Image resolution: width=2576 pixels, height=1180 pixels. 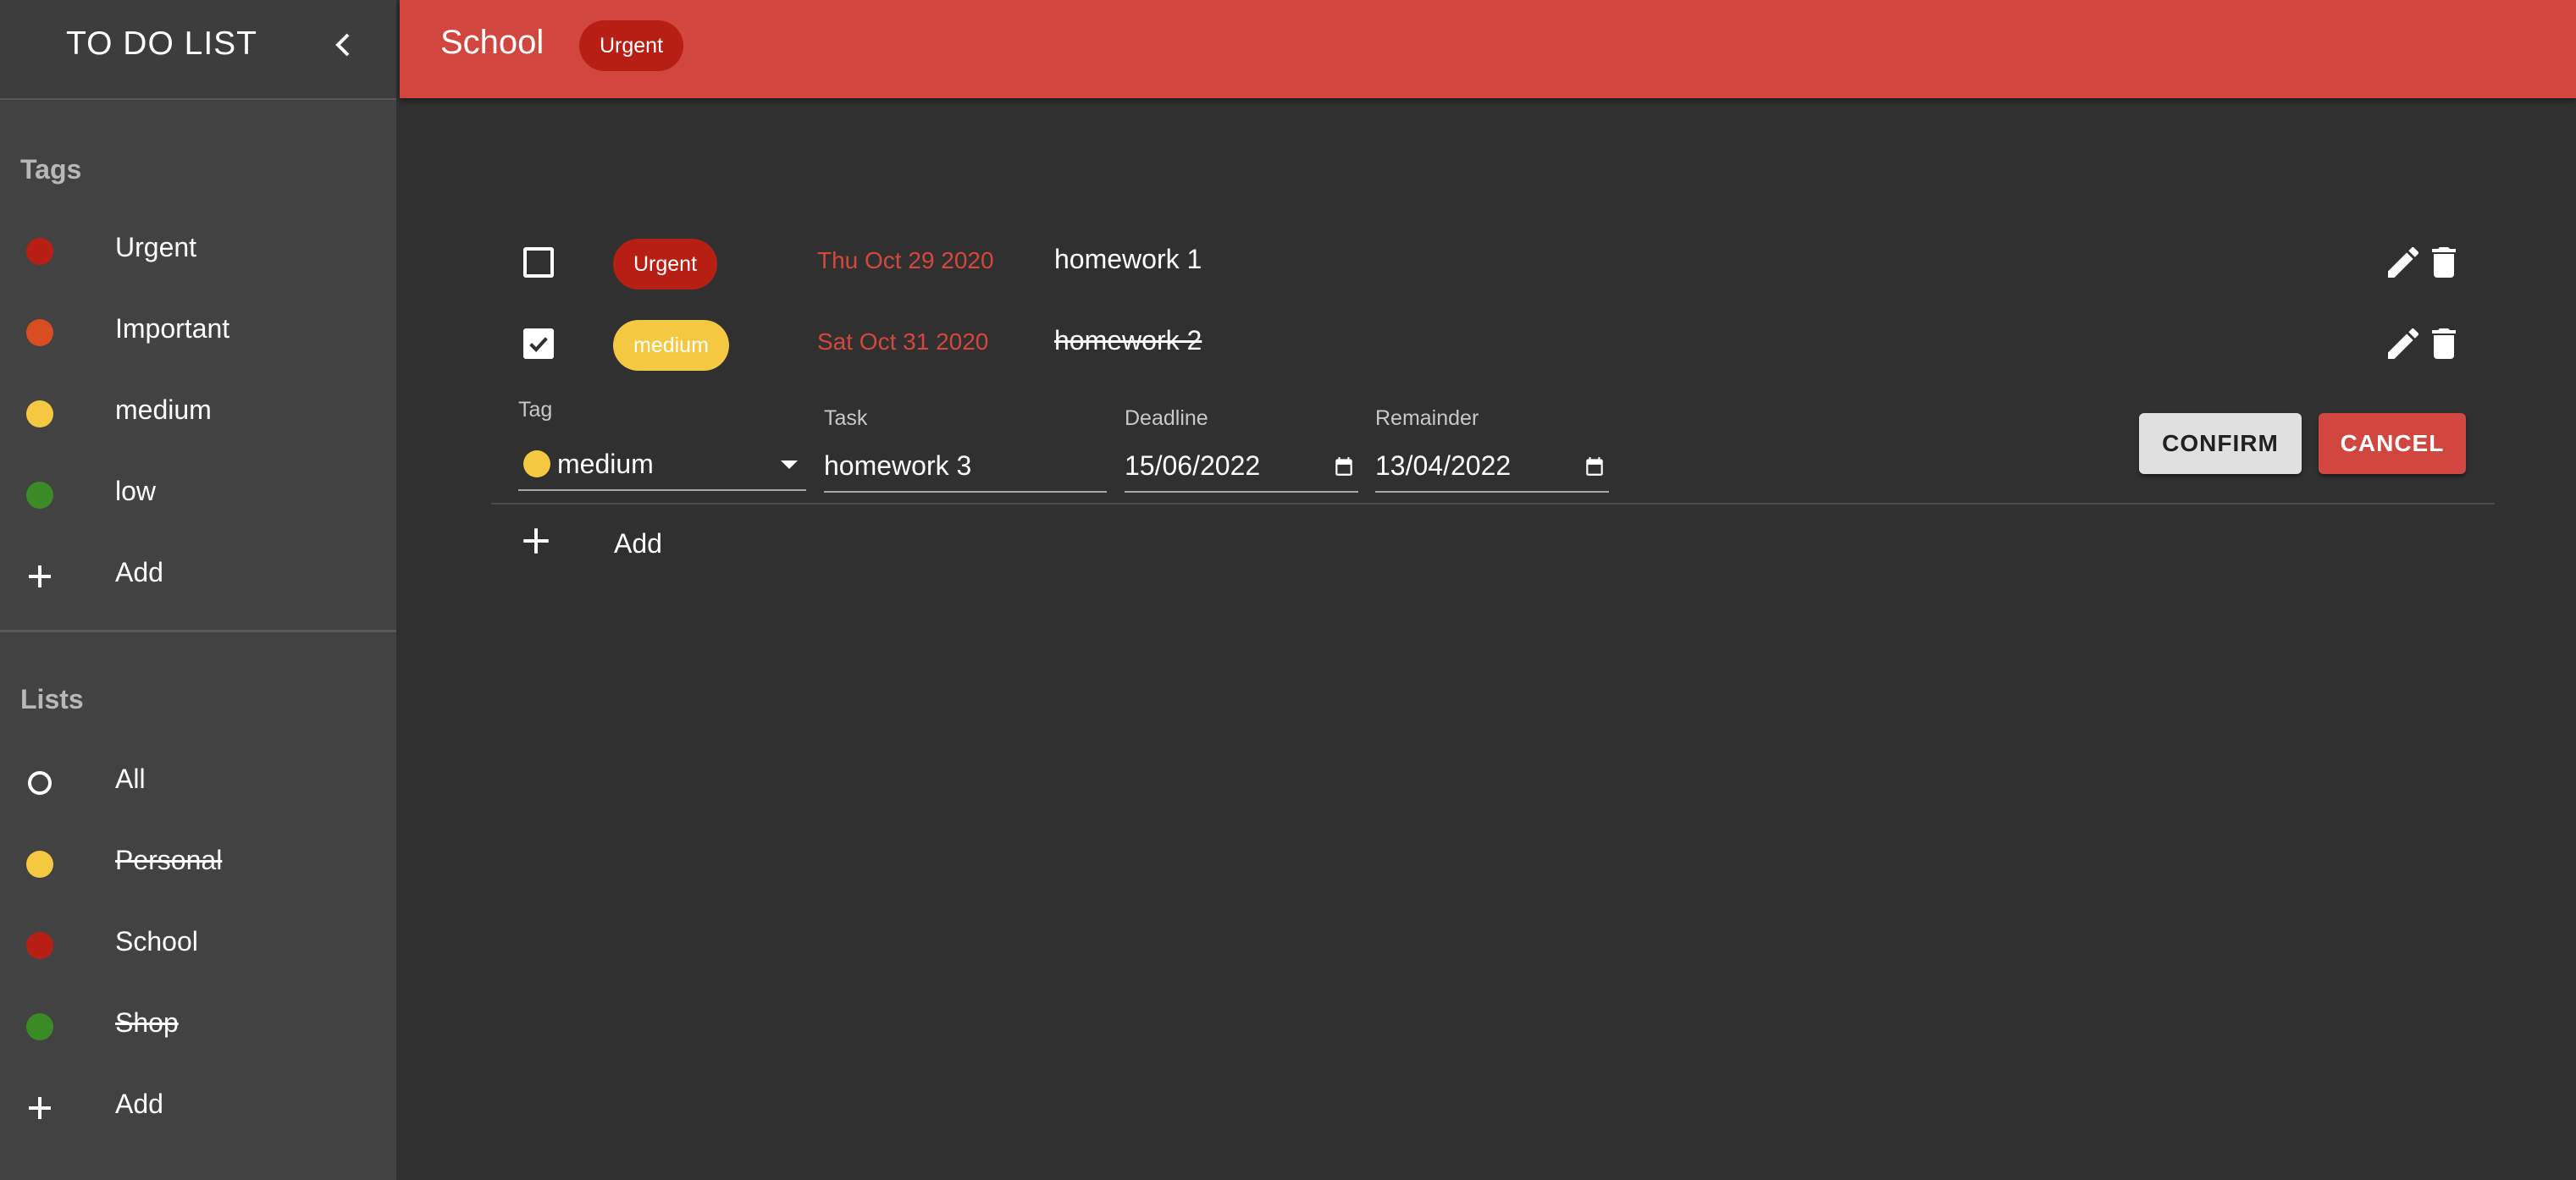 I want to click on sidebar-tag-low: low, so click(x=198, y=494).